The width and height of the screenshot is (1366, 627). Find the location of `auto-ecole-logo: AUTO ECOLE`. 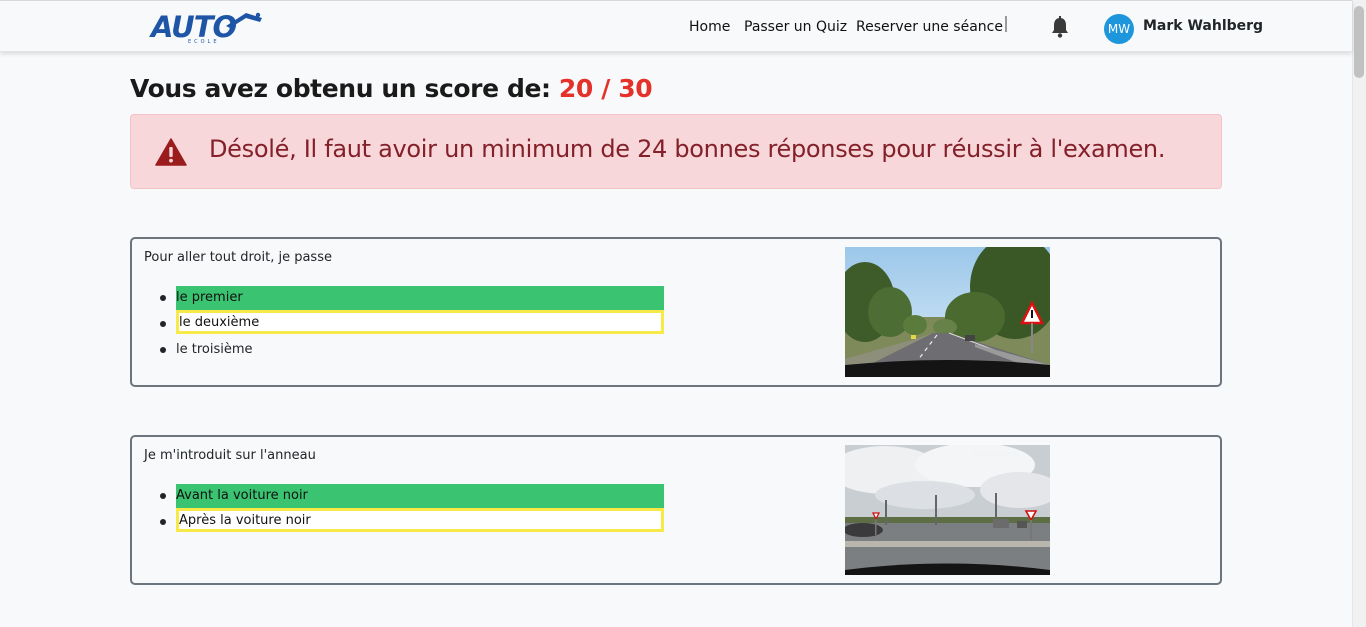

auto-ecole-logo: AUTO ECOLE is located at coordinates (208, 28).